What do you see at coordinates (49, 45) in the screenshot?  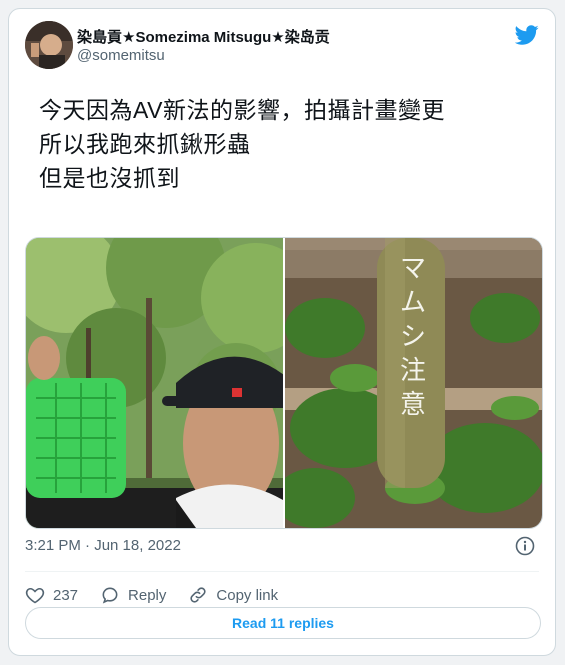 I see `avatar` at bounding box center [49, 45].